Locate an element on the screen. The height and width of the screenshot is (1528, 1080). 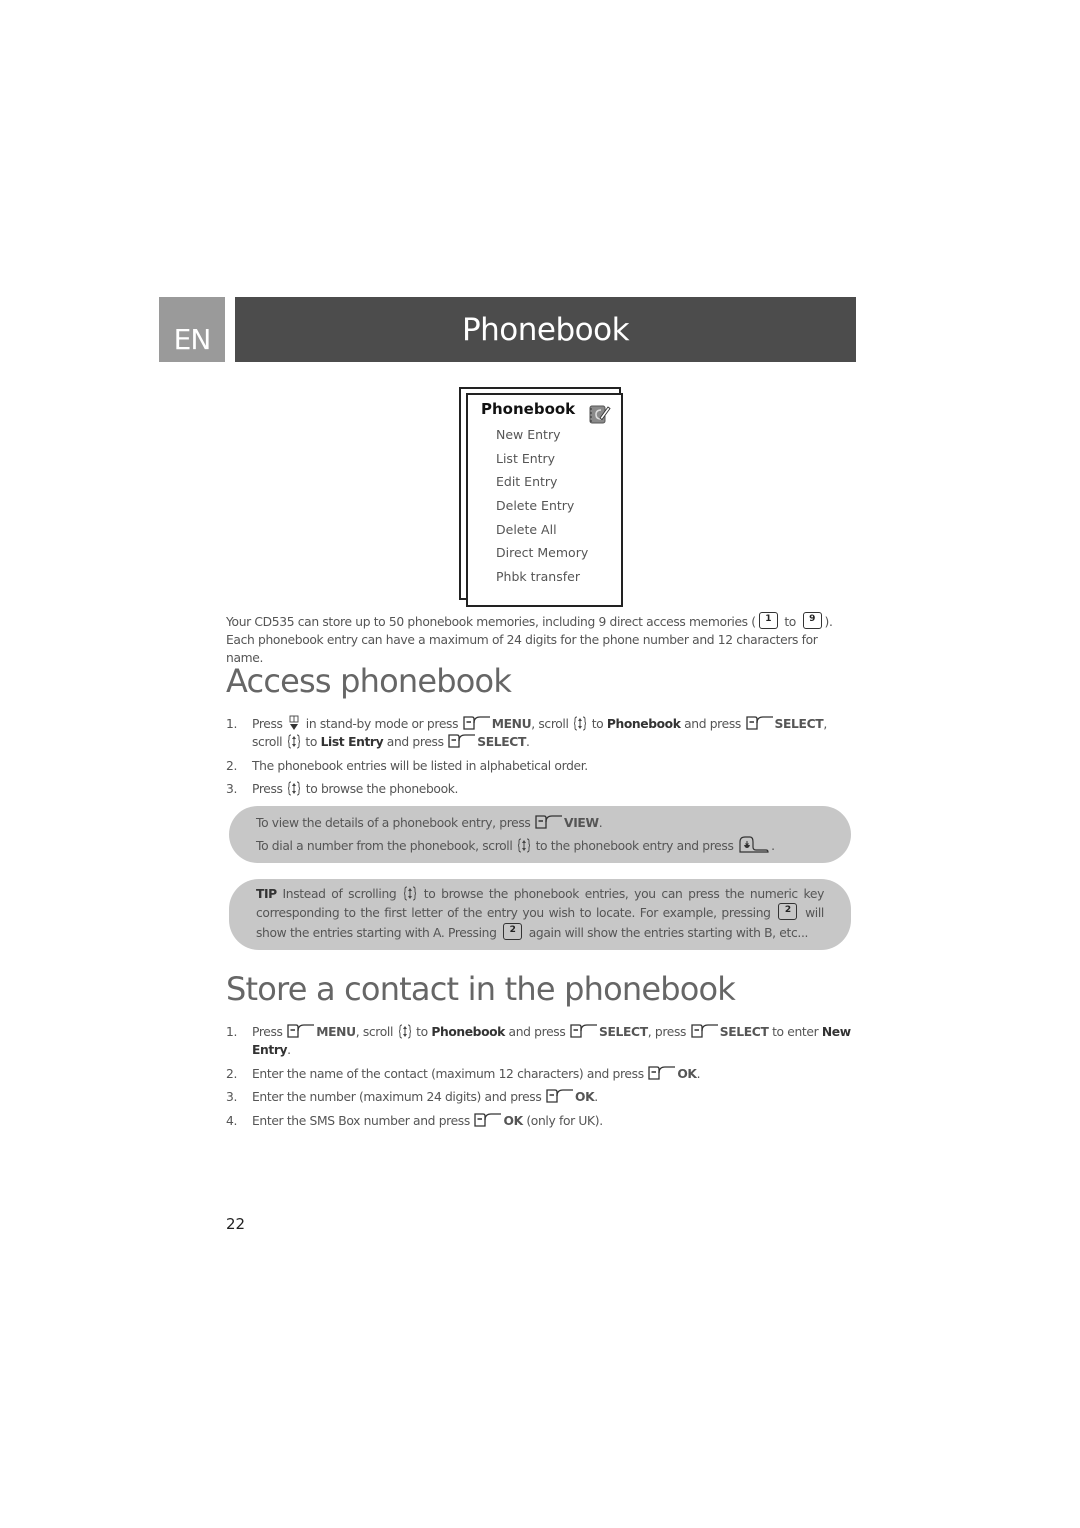
call-key-icon is located at coordinates (754, 844).